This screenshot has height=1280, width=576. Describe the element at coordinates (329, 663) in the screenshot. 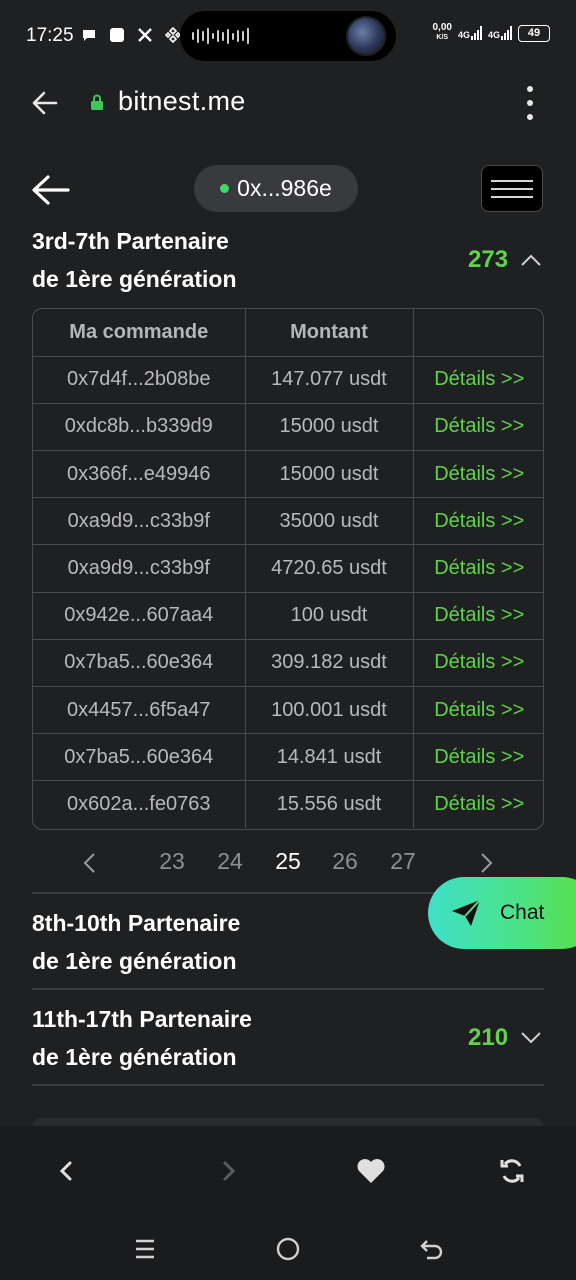

I see `amount-cell: 309.182 usdt` at that location.